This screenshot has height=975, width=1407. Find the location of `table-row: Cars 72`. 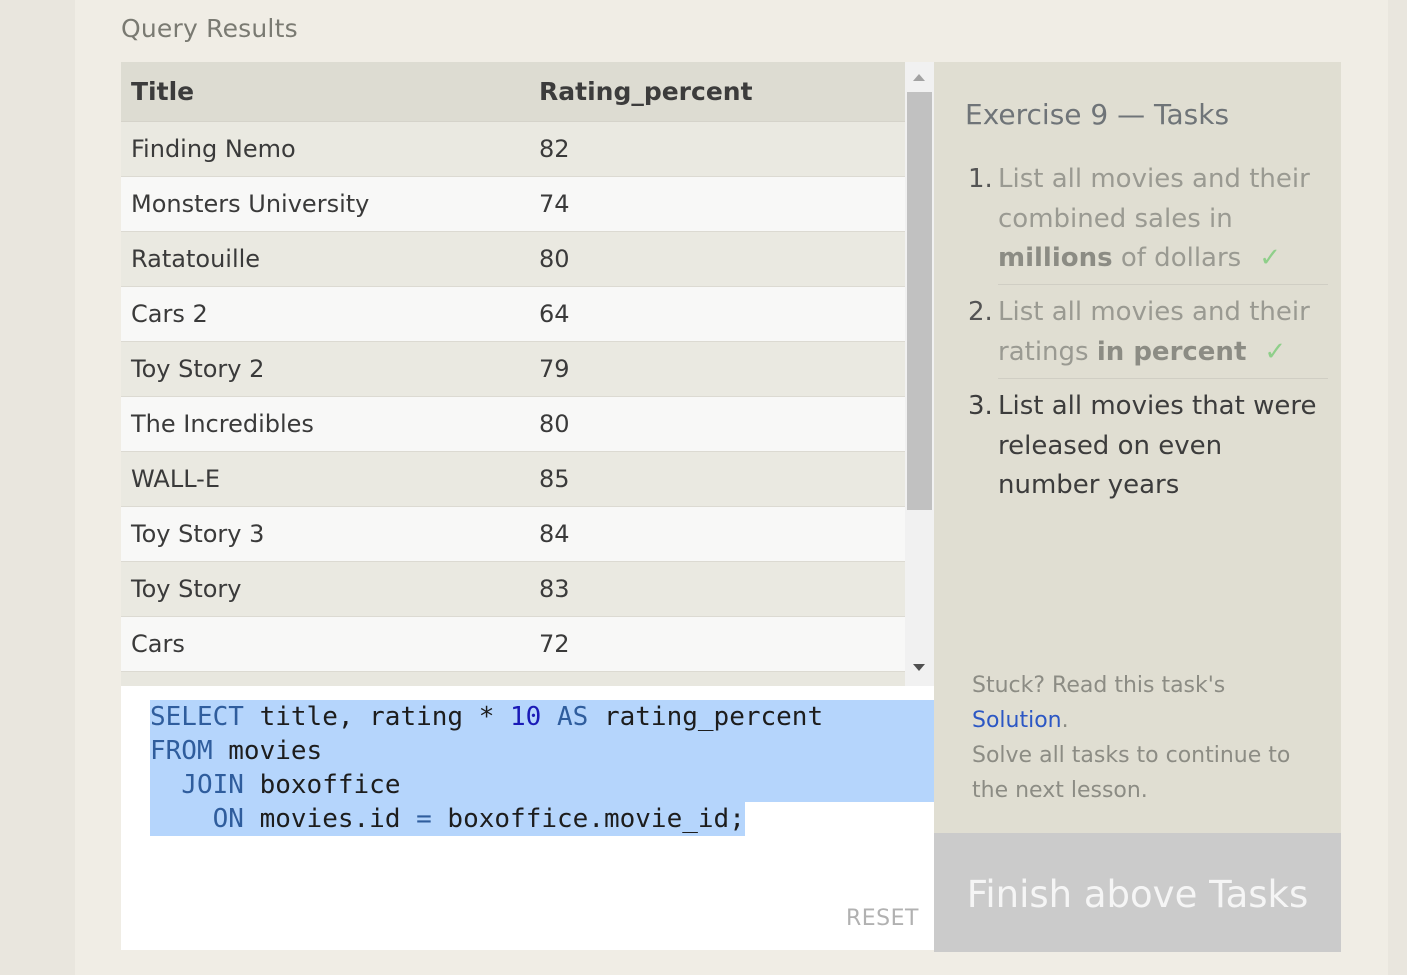

table-row: Cars 72 is located at coordinates (513, 644).